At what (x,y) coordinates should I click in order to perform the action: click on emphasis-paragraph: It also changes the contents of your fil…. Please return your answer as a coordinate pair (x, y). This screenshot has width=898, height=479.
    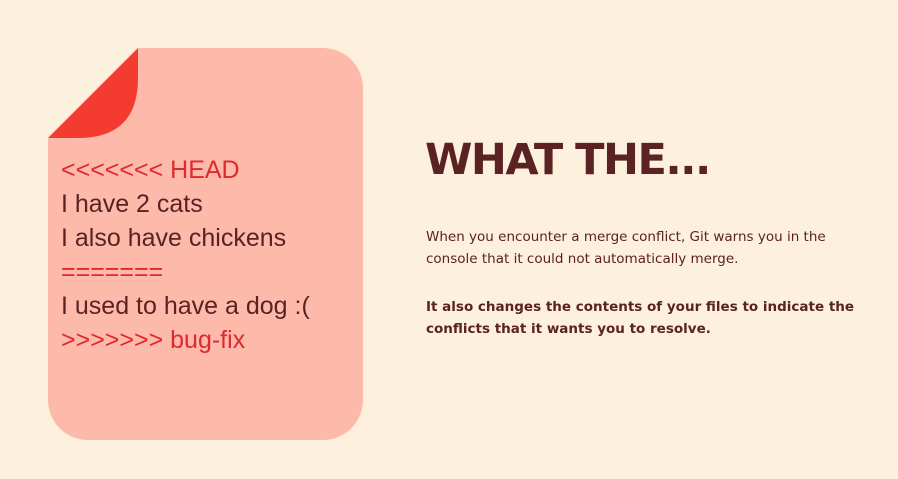
    Looking at the image, I should click on (640, 318).